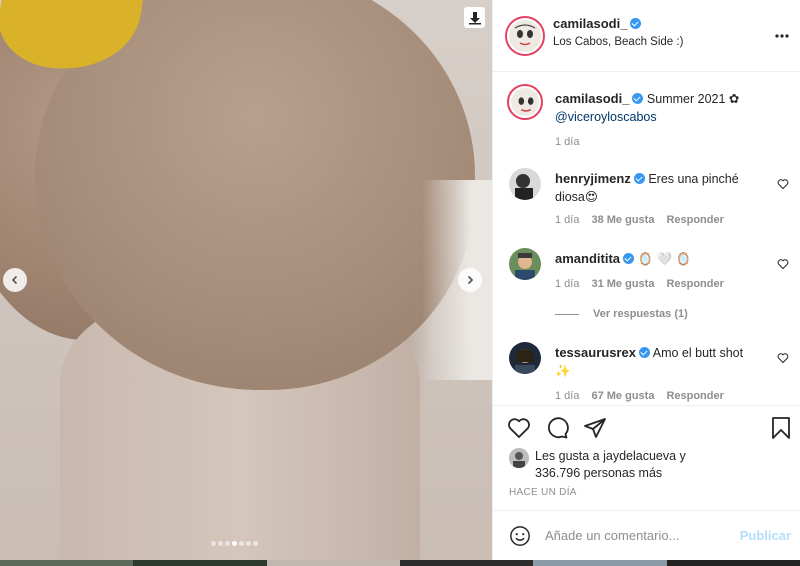 The width and height of the screenshot is (800, 566). I want to click on carousel-dots, so click(234, 543).